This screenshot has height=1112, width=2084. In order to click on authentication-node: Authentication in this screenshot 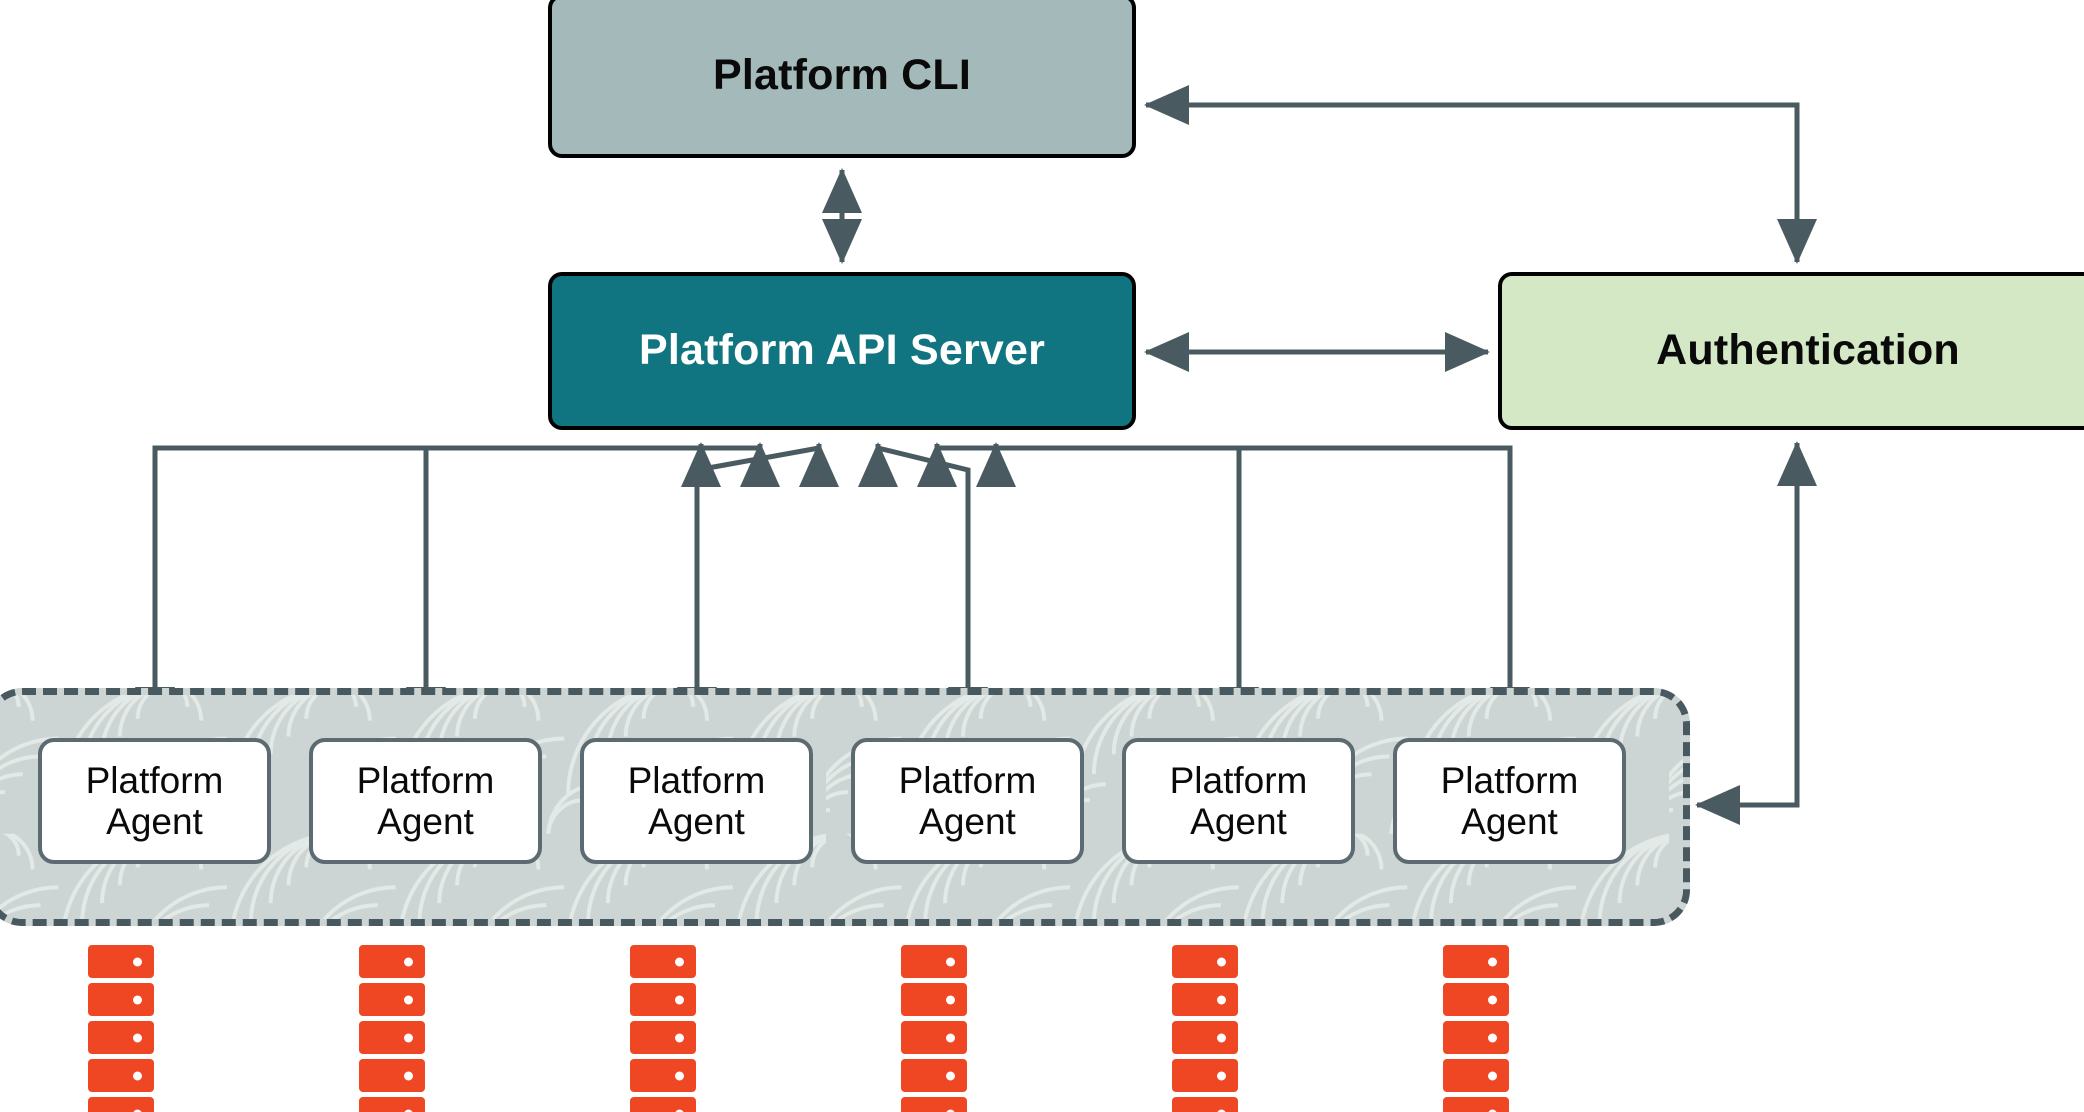, I will do `click(1791, 351)`.